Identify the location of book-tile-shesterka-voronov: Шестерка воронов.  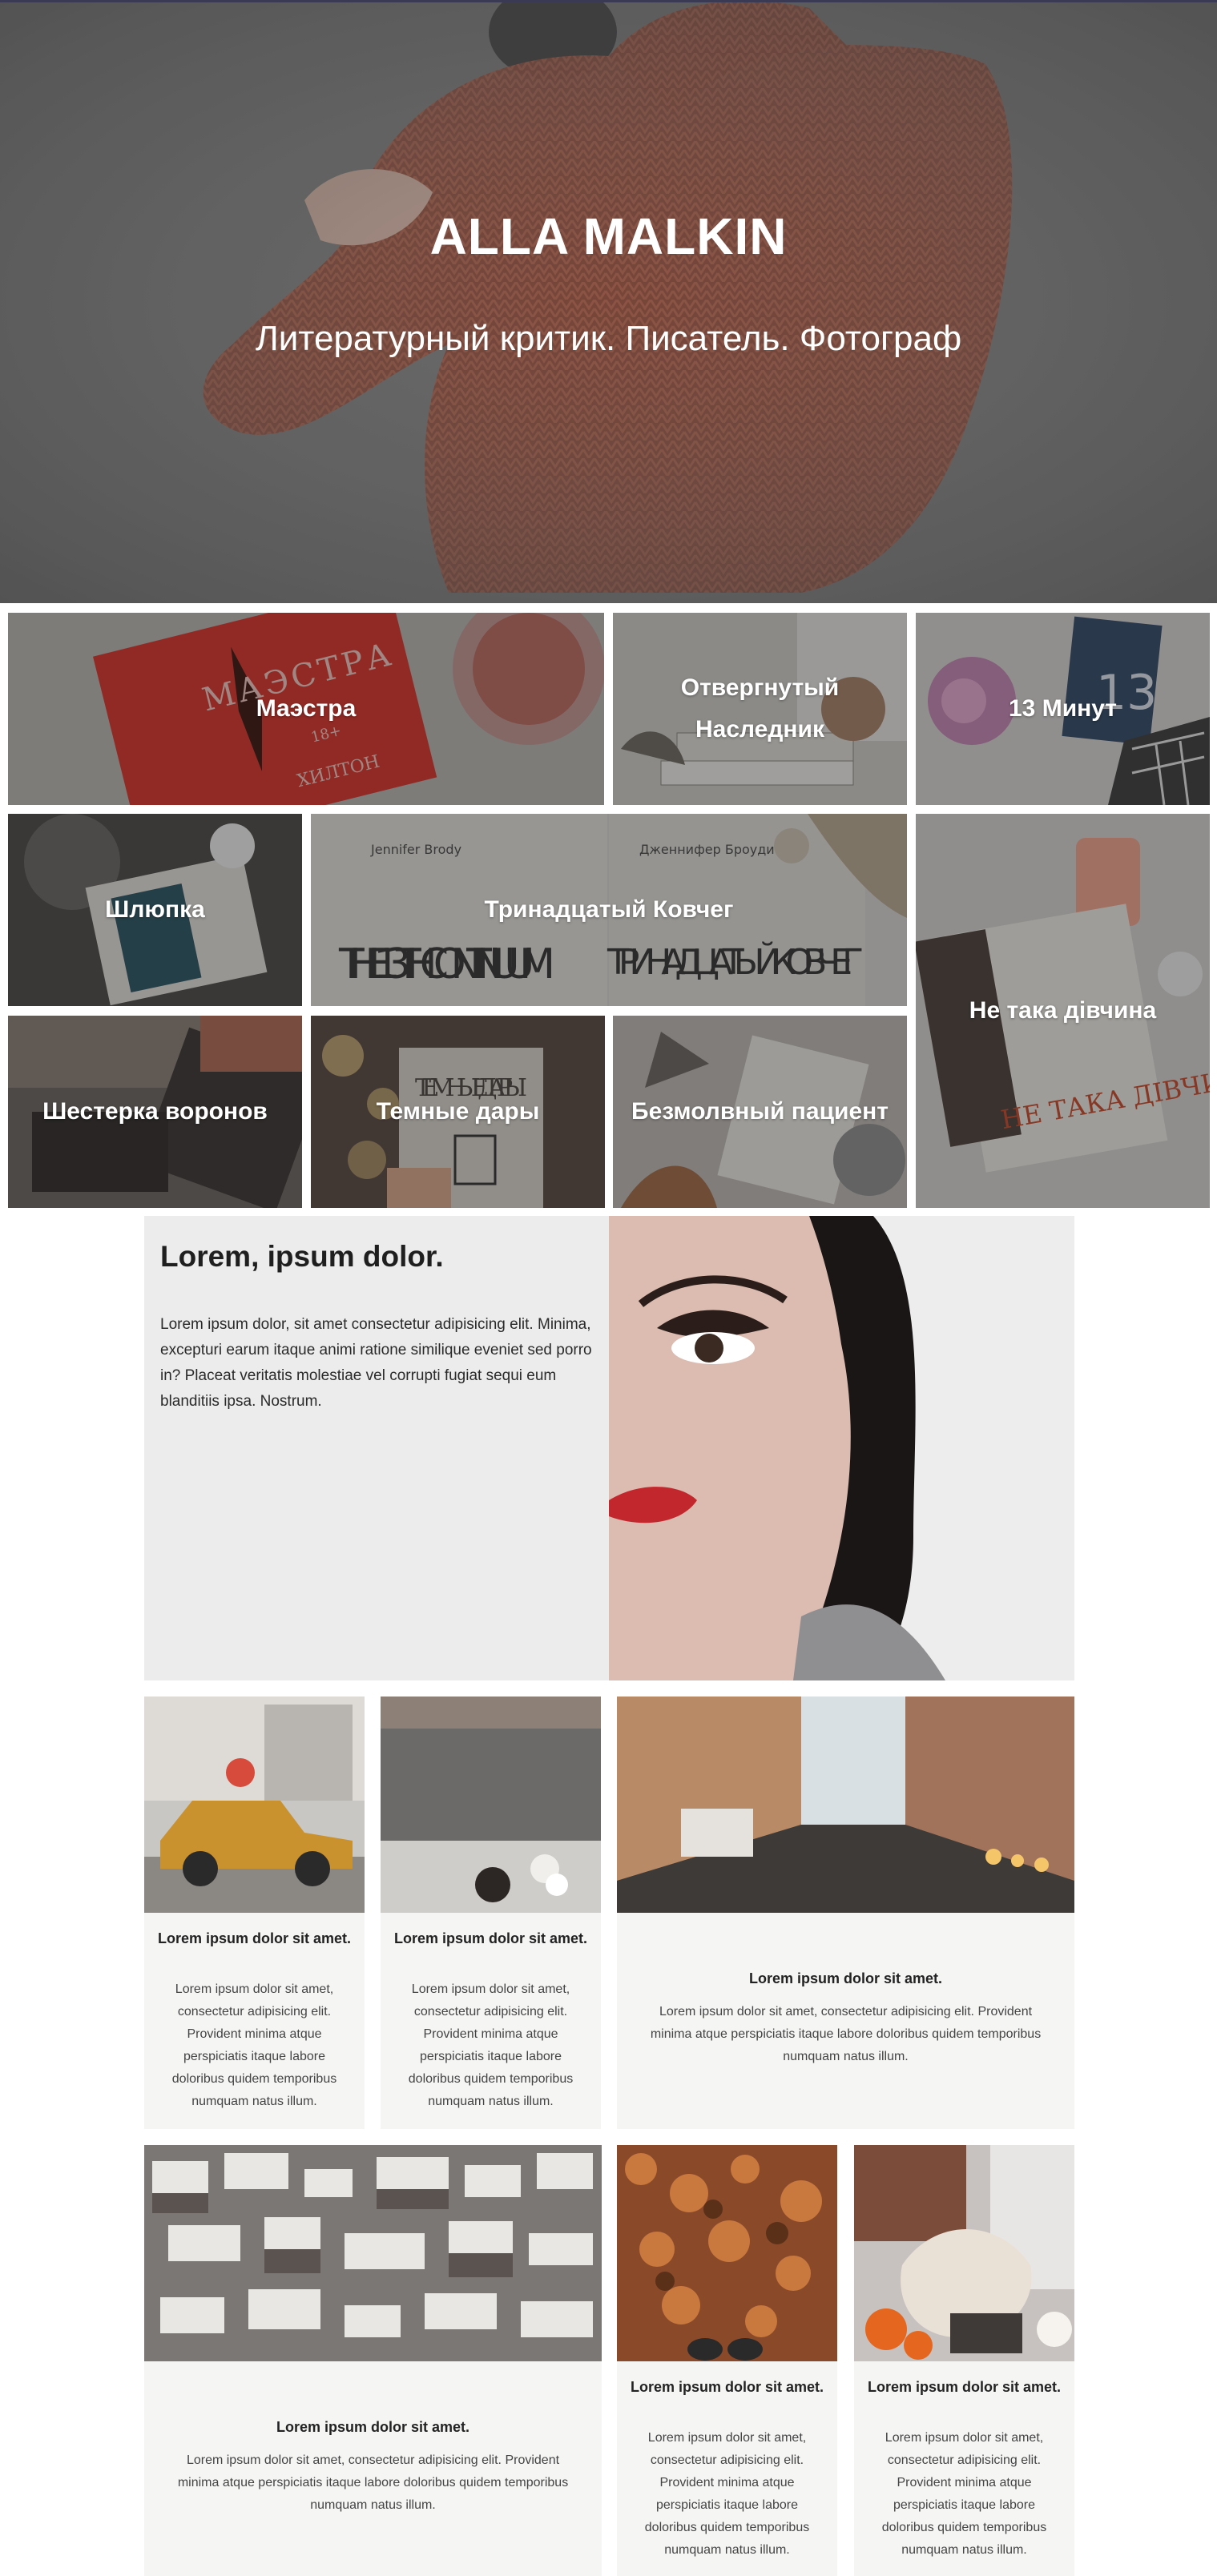
(155, 1112).